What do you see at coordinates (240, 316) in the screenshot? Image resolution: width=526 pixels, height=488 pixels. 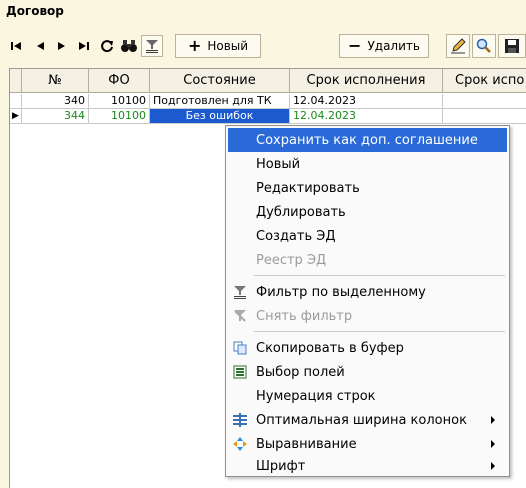 I see `remove-filter-icon` at bounding box center [240, 316].